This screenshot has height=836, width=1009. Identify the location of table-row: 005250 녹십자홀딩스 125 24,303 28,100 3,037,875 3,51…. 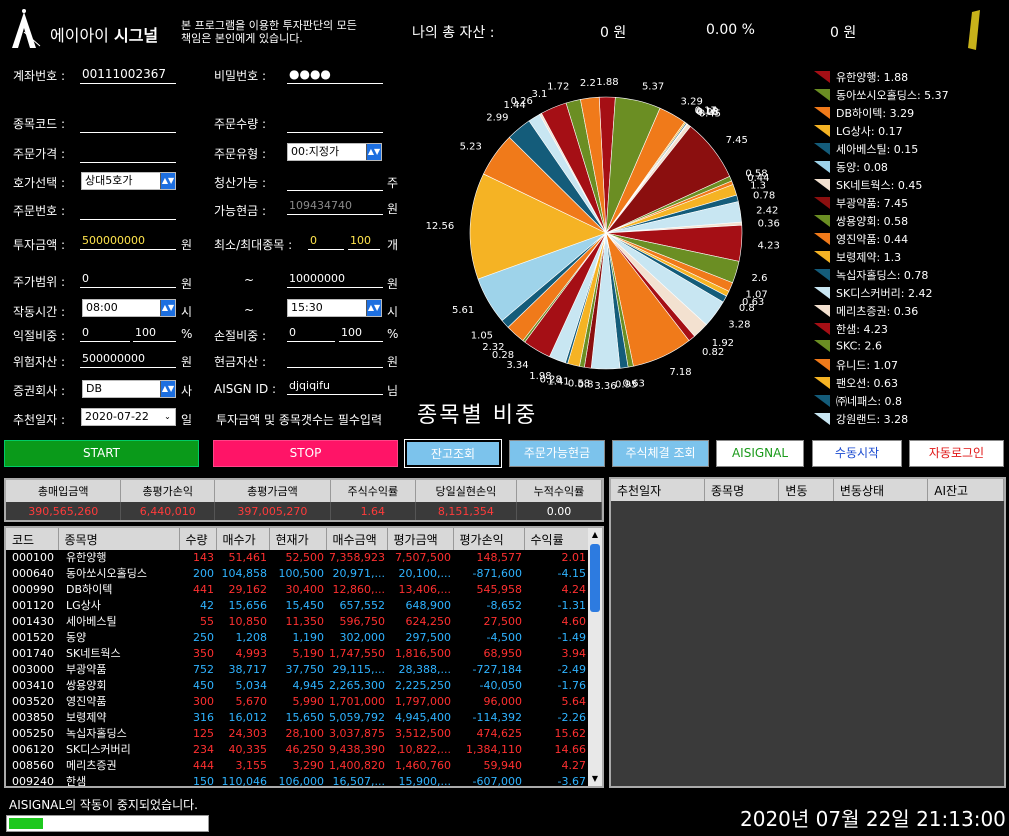
(297, 734).